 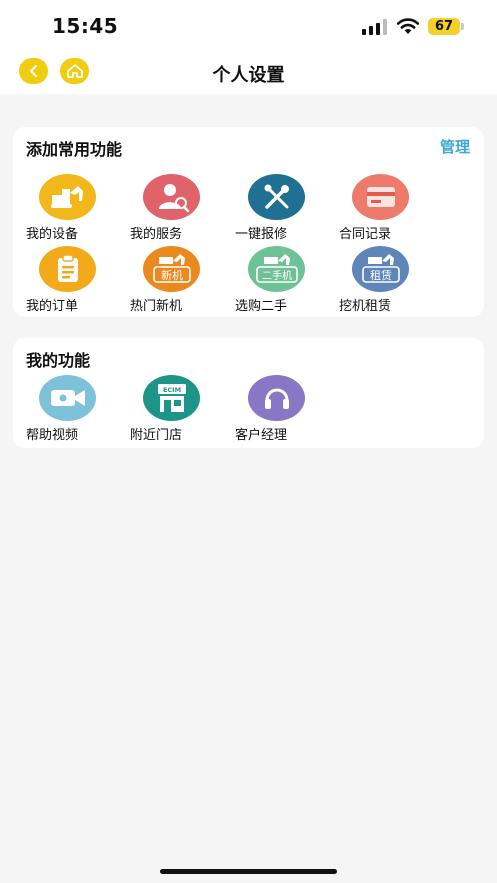 I want to click on manage-button: 管理, so click(x=455, y=146).